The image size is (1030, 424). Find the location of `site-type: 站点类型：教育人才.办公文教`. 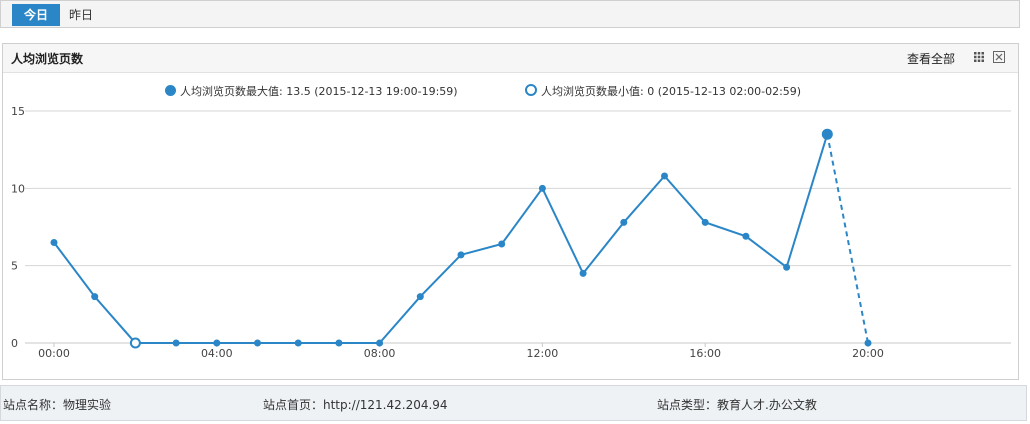

site-type: 站点类型：教育人才.办公文教 is located at coordinates (737, 405).